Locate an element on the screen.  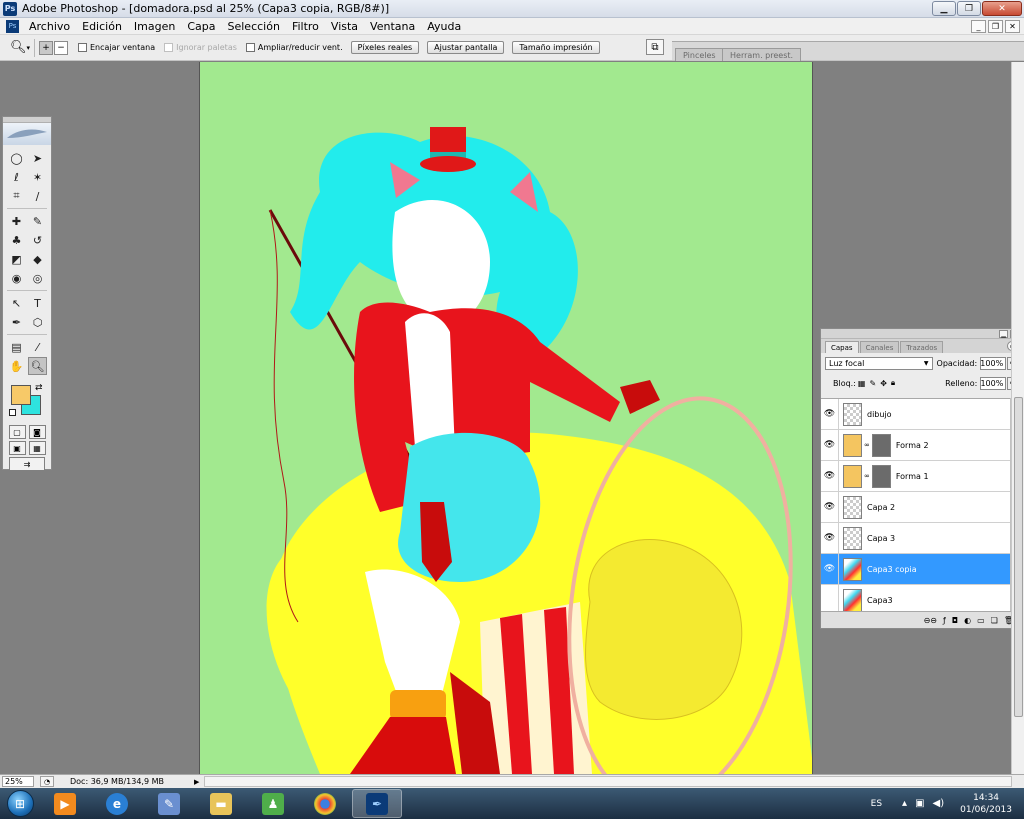
layer-row-forma-2: 👁︎ ∞ Forma 2 is located at coordinates (915, 445).